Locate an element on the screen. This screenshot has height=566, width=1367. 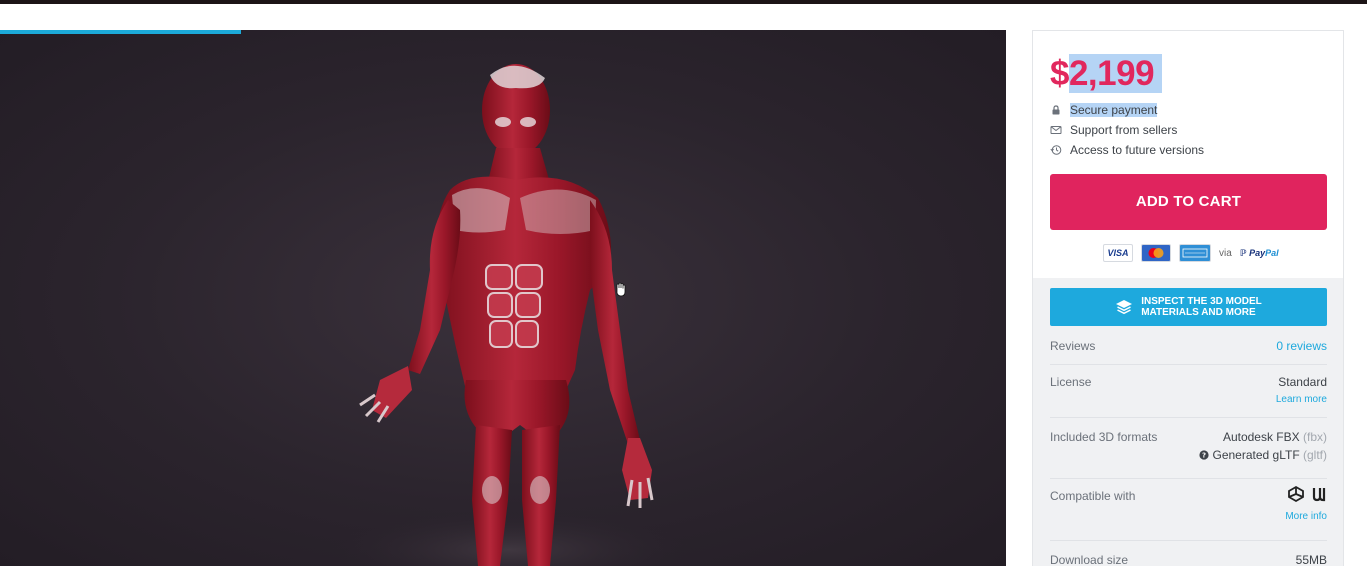
add-to-cart-button: ADD TO CART is located at coordinates (1188, 202).